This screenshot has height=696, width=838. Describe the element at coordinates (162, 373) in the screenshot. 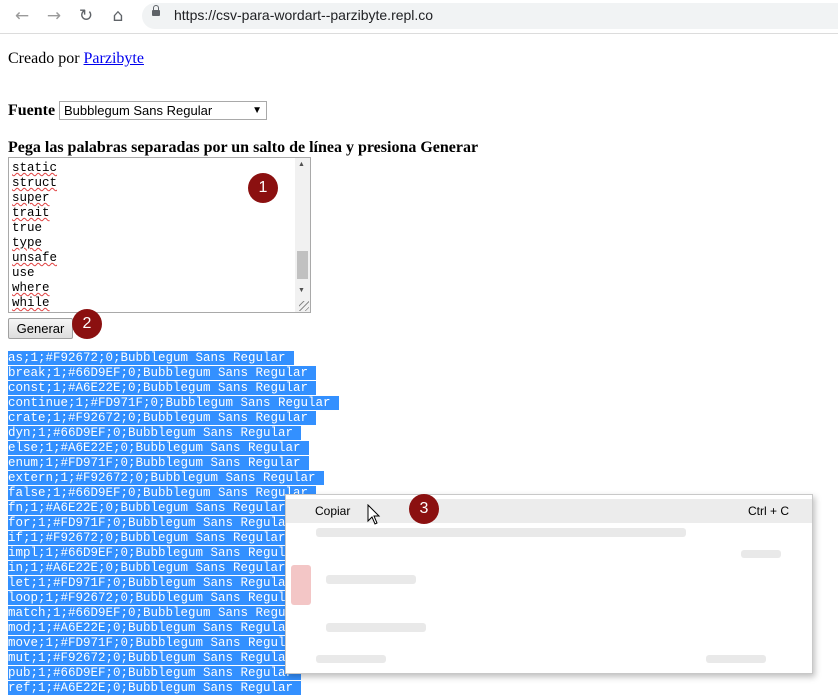

I see `output-line-text: break;1;#66D9EF;0;Bubblegum Sans Regular` at that location.